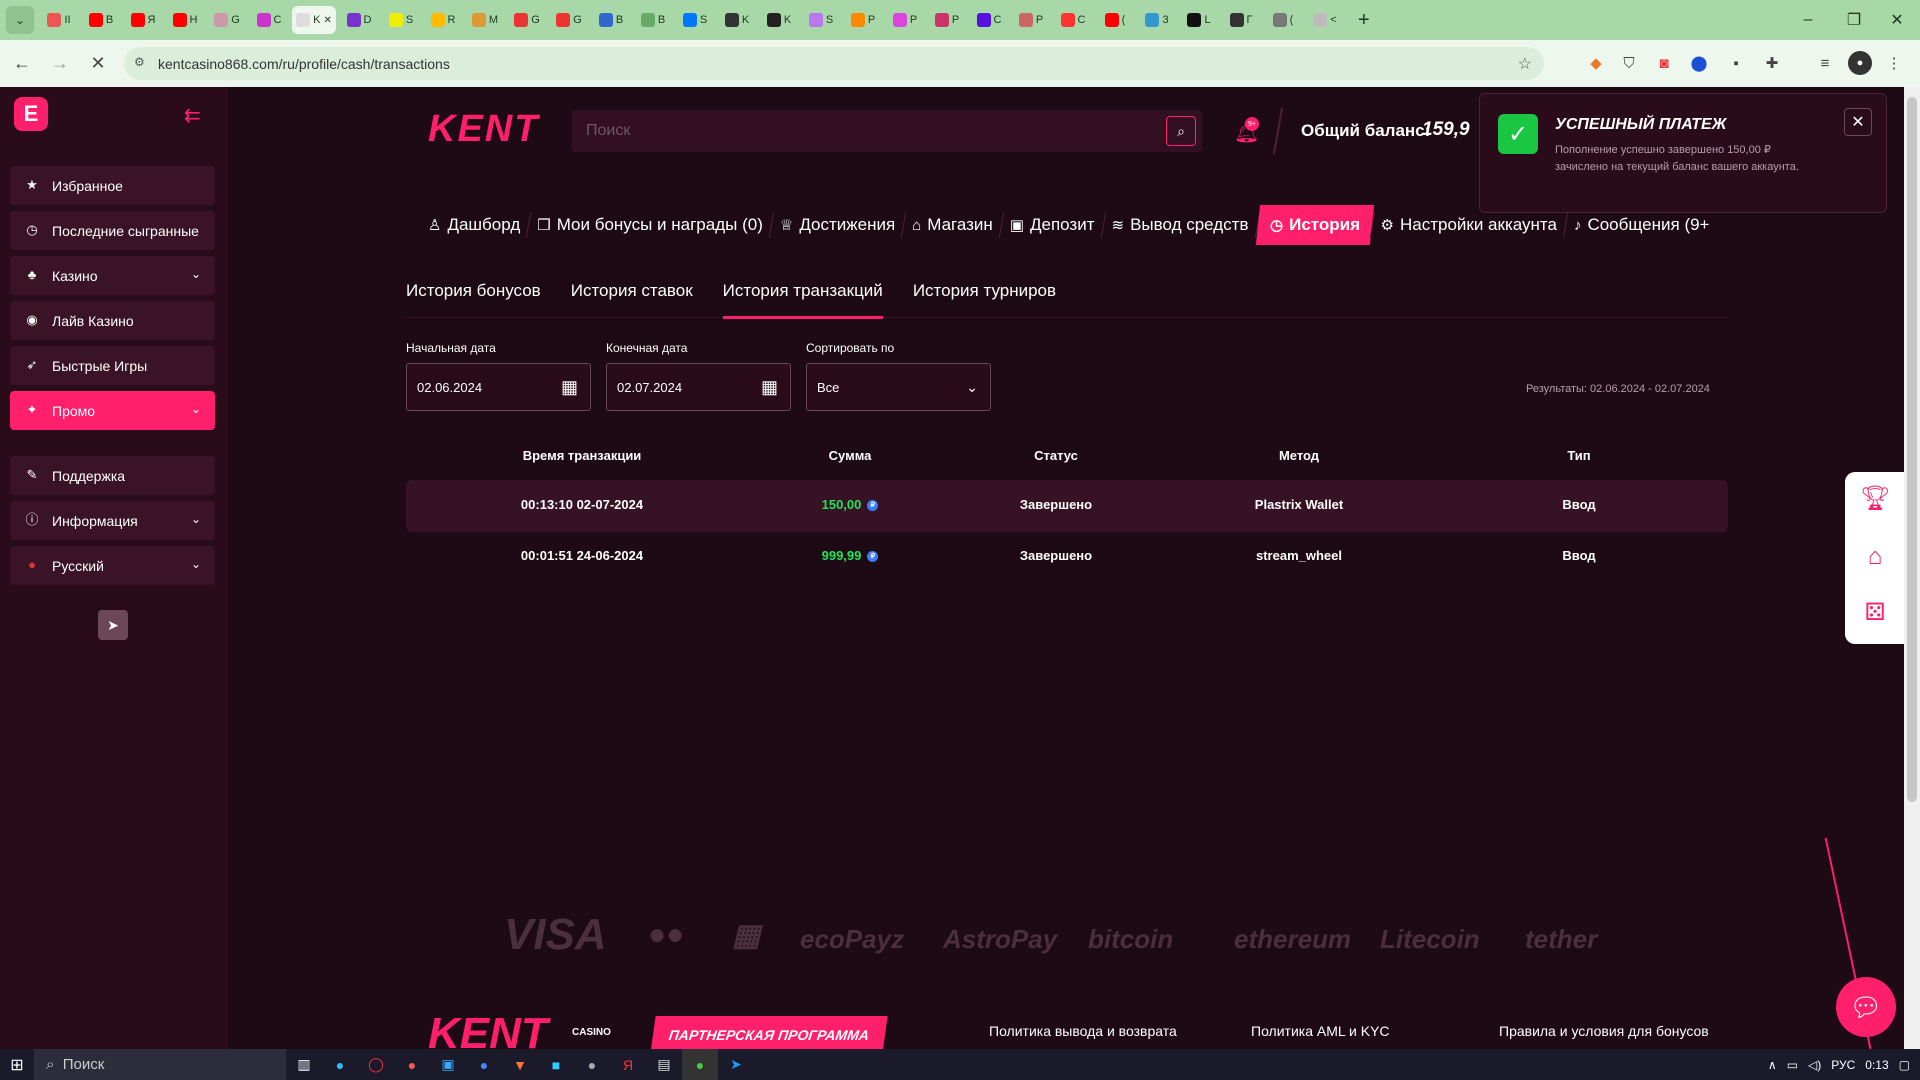  What do you see at coordinates (1604, 1031) in the screenshot?
I see `footer-link-bonus-terms: Правила и условия для бонусов` at bounding box center [1604, 1031].